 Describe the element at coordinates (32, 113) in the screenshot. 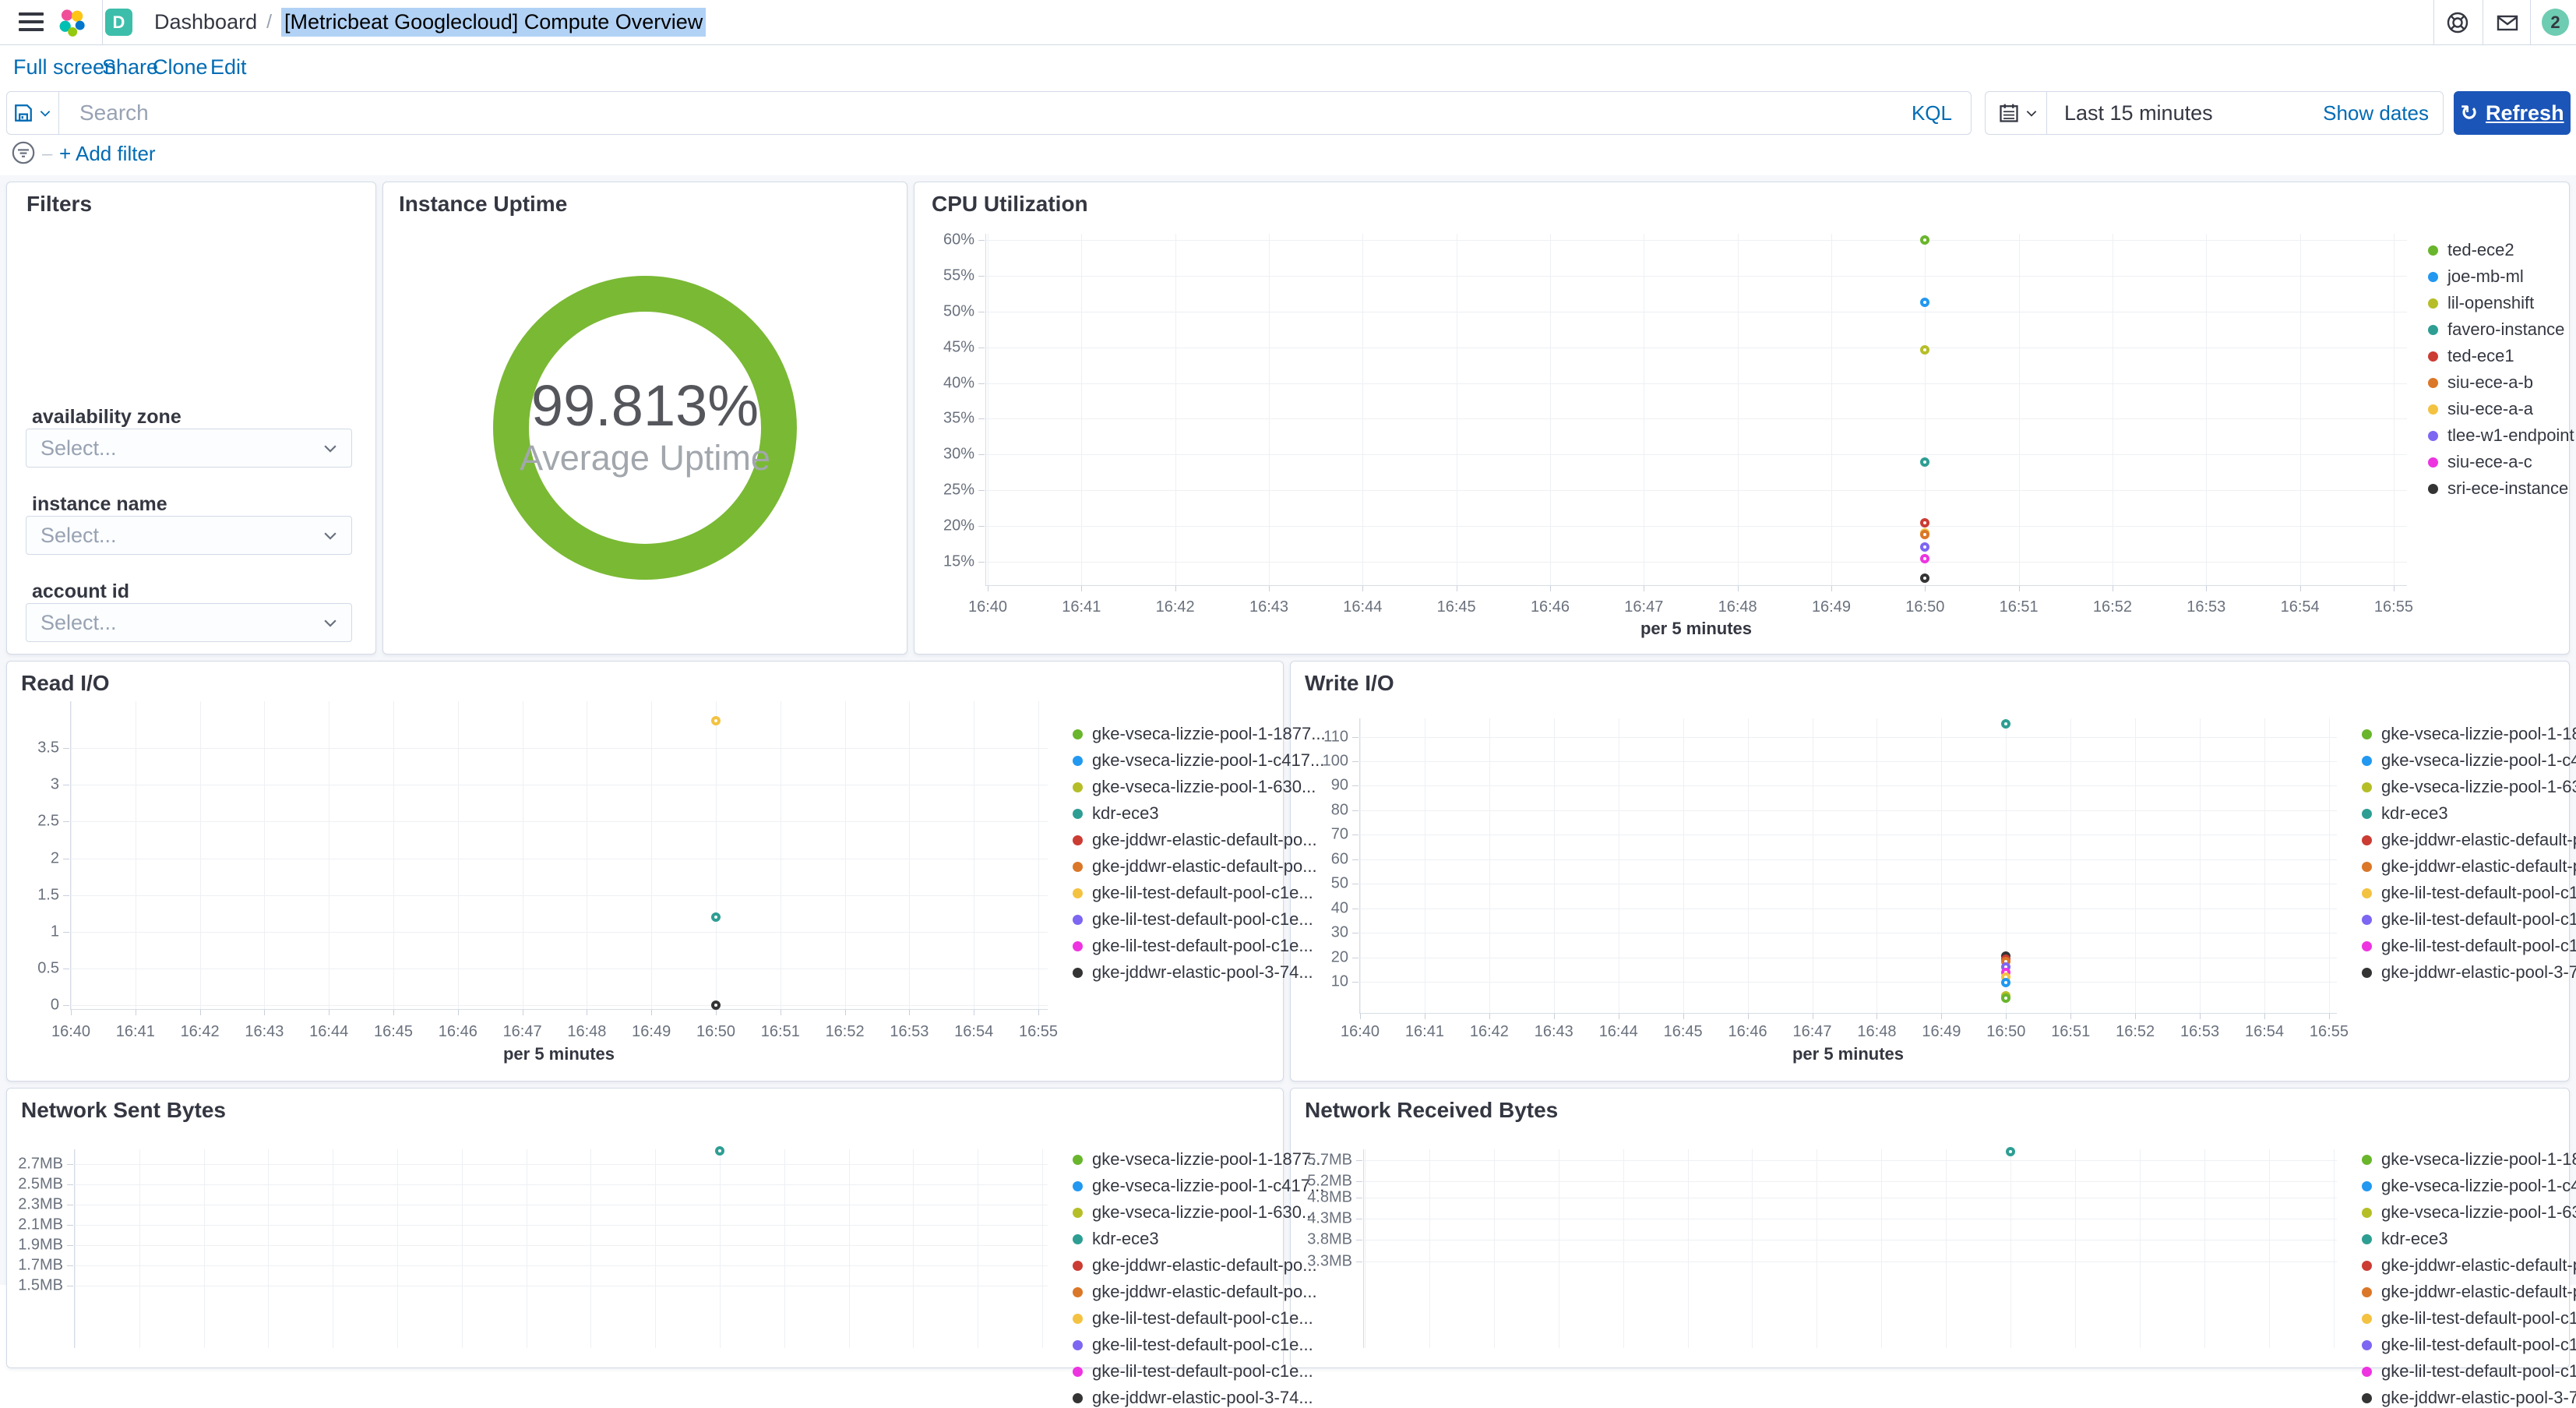

I see `saved-query-menu-button` at that location.